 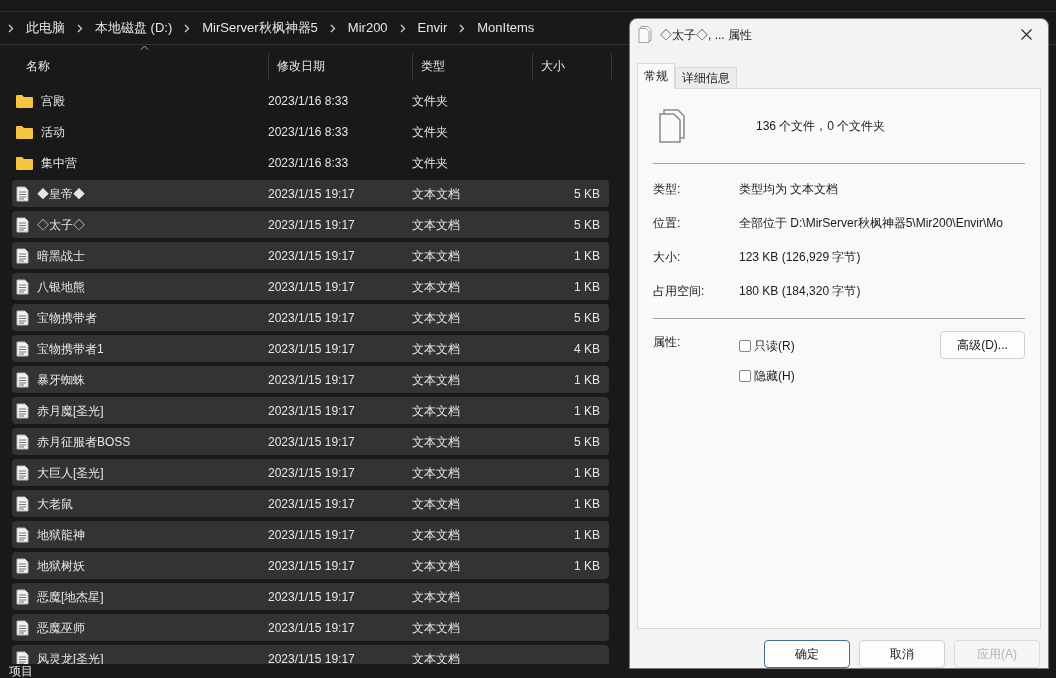 I want to click on window-title: ◇太子◇, ... 属性, so click(x=706, y=35).